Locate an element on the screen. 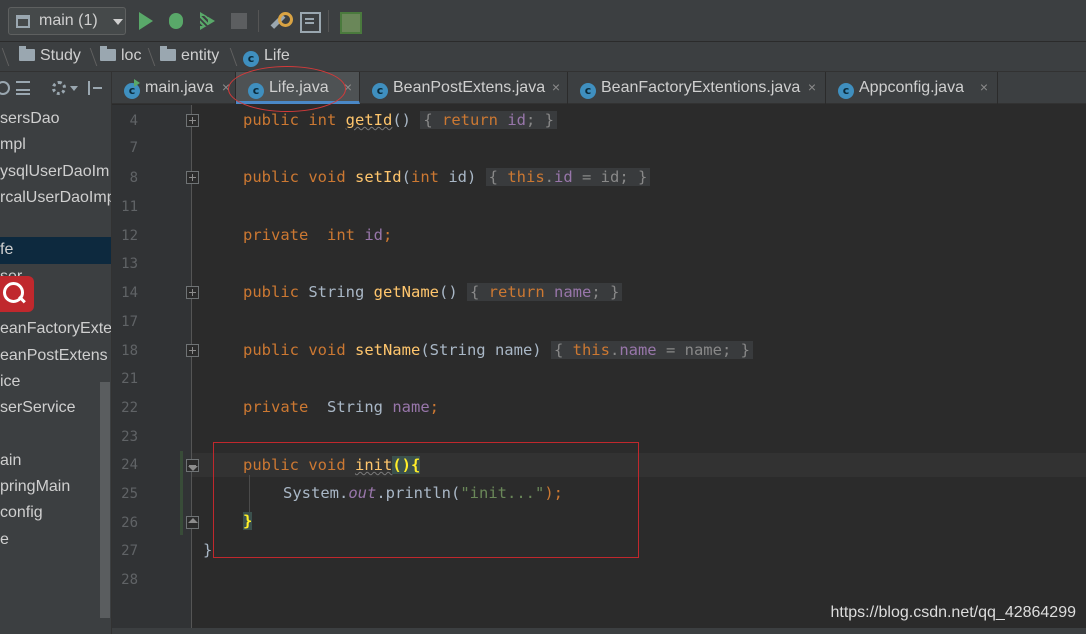  code-text: String is located at coordinates (341, 292).